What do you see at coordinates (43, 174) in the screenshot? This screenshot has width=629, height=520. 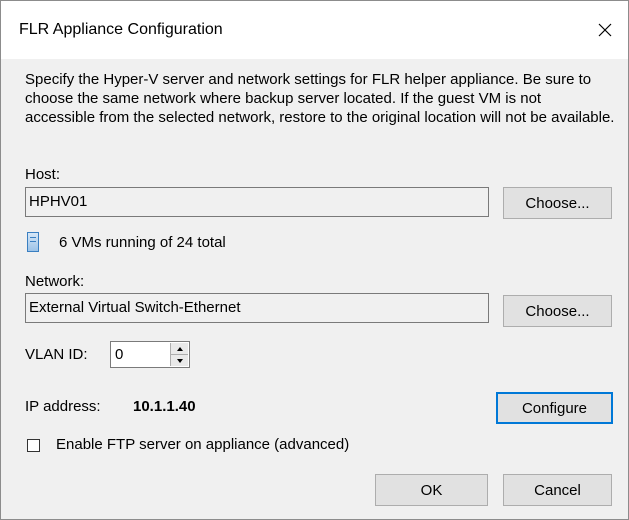 I see `host-label: Host:` at bounding box center [43, 174].